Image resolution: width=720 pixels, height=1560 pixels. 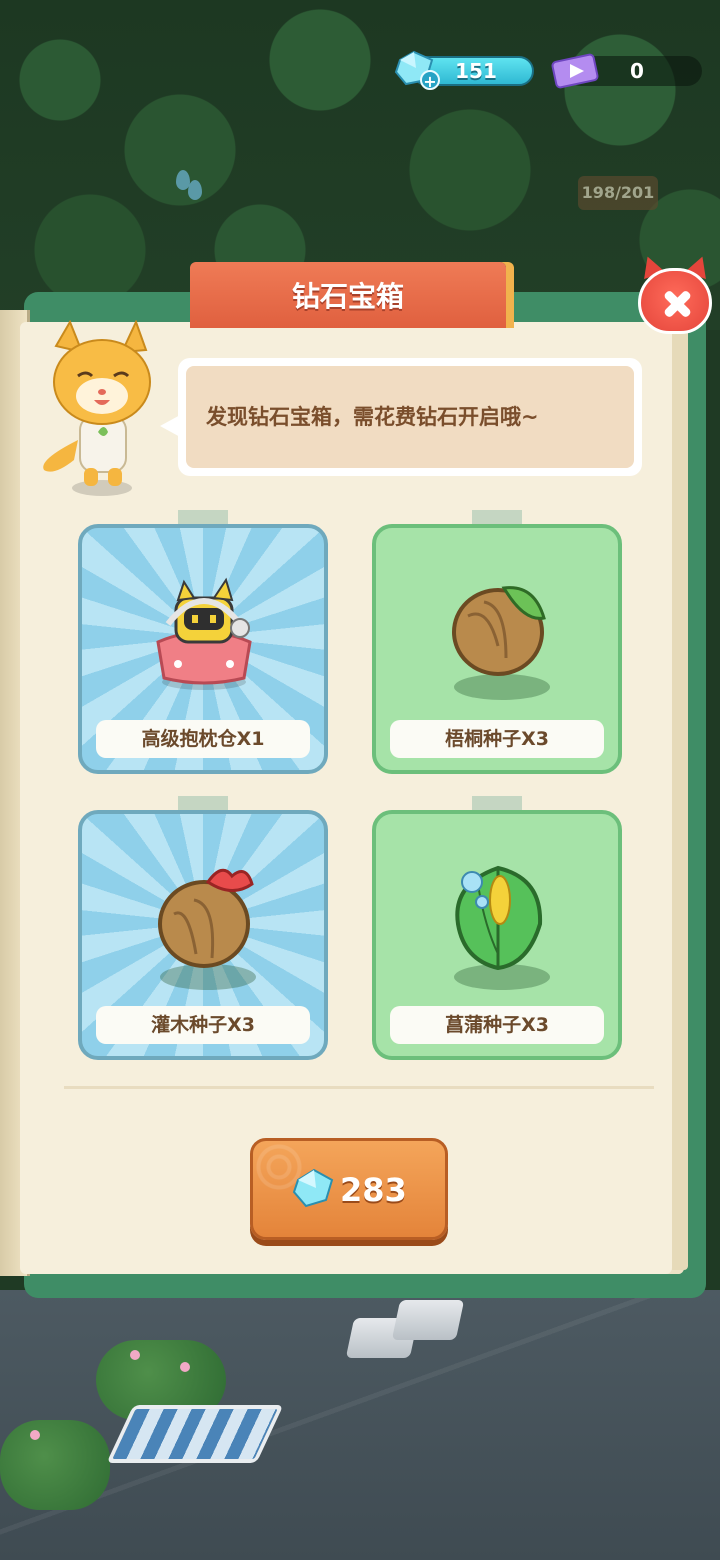 What do you see at coordinates (618, 193) in the screenshot?
I see `plot-sign: 198/201` at bounding box center [618, 193].